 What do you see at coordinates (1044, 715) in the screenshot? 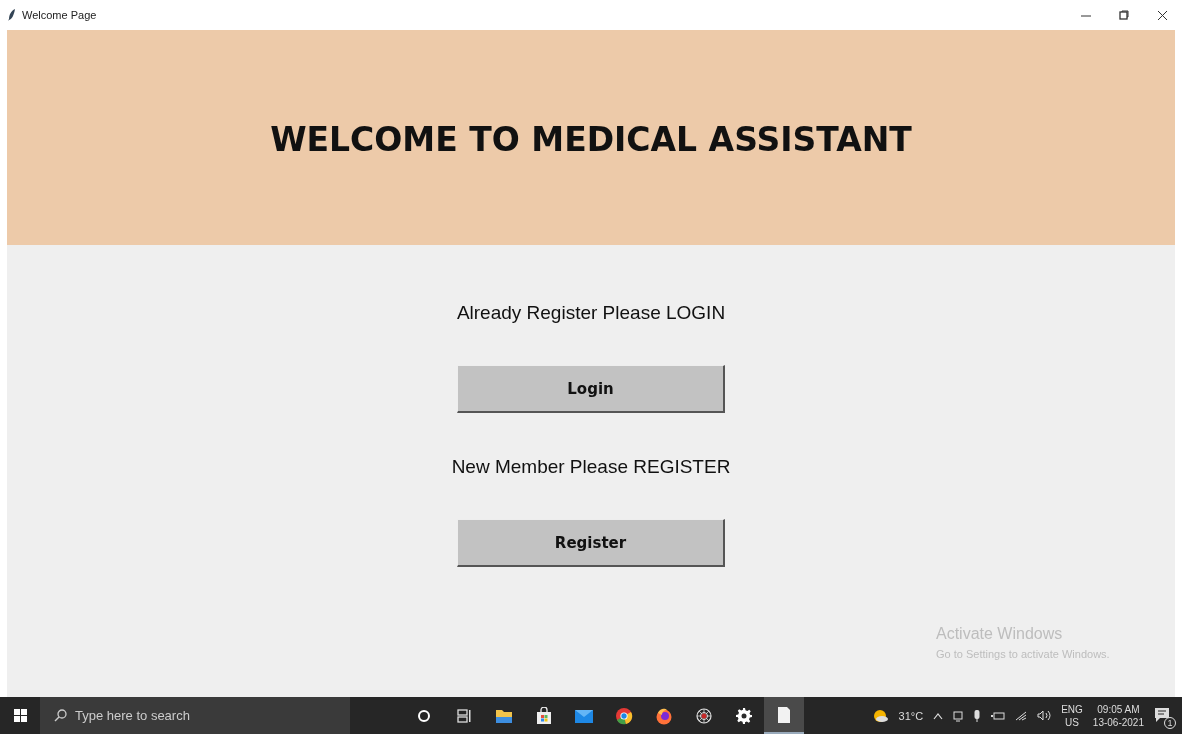
I see `speaker-icon` at bounding box center [1044, 715].